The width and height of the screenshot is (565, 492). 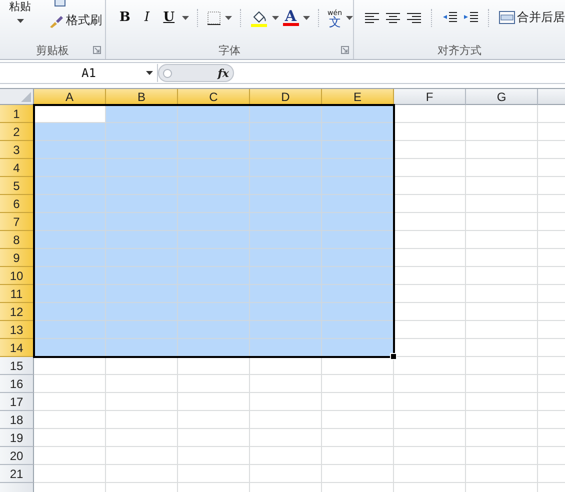 What do you see at coordinates (17, 276) in the screenshot?
I see `row-header: 10` at bounding box center [17, 276].